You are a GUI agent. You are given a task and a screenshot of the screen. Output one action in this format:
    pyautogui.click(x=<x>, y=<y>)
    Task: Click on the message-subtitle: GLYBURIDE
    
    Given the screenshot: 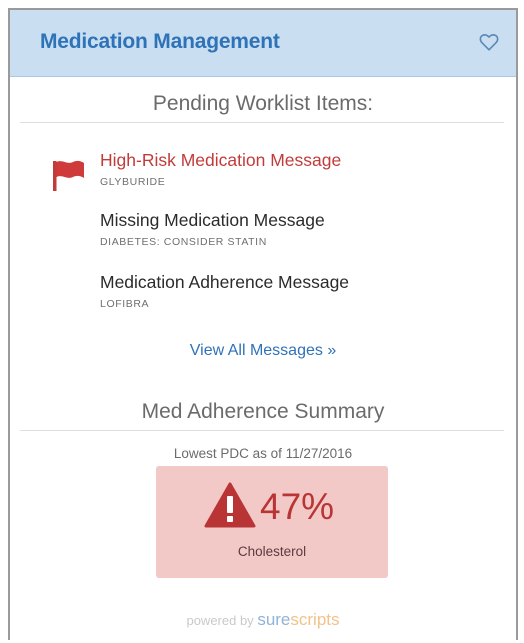 What is the action you would take?
    pyautogui.click(x=133, y=182)
    